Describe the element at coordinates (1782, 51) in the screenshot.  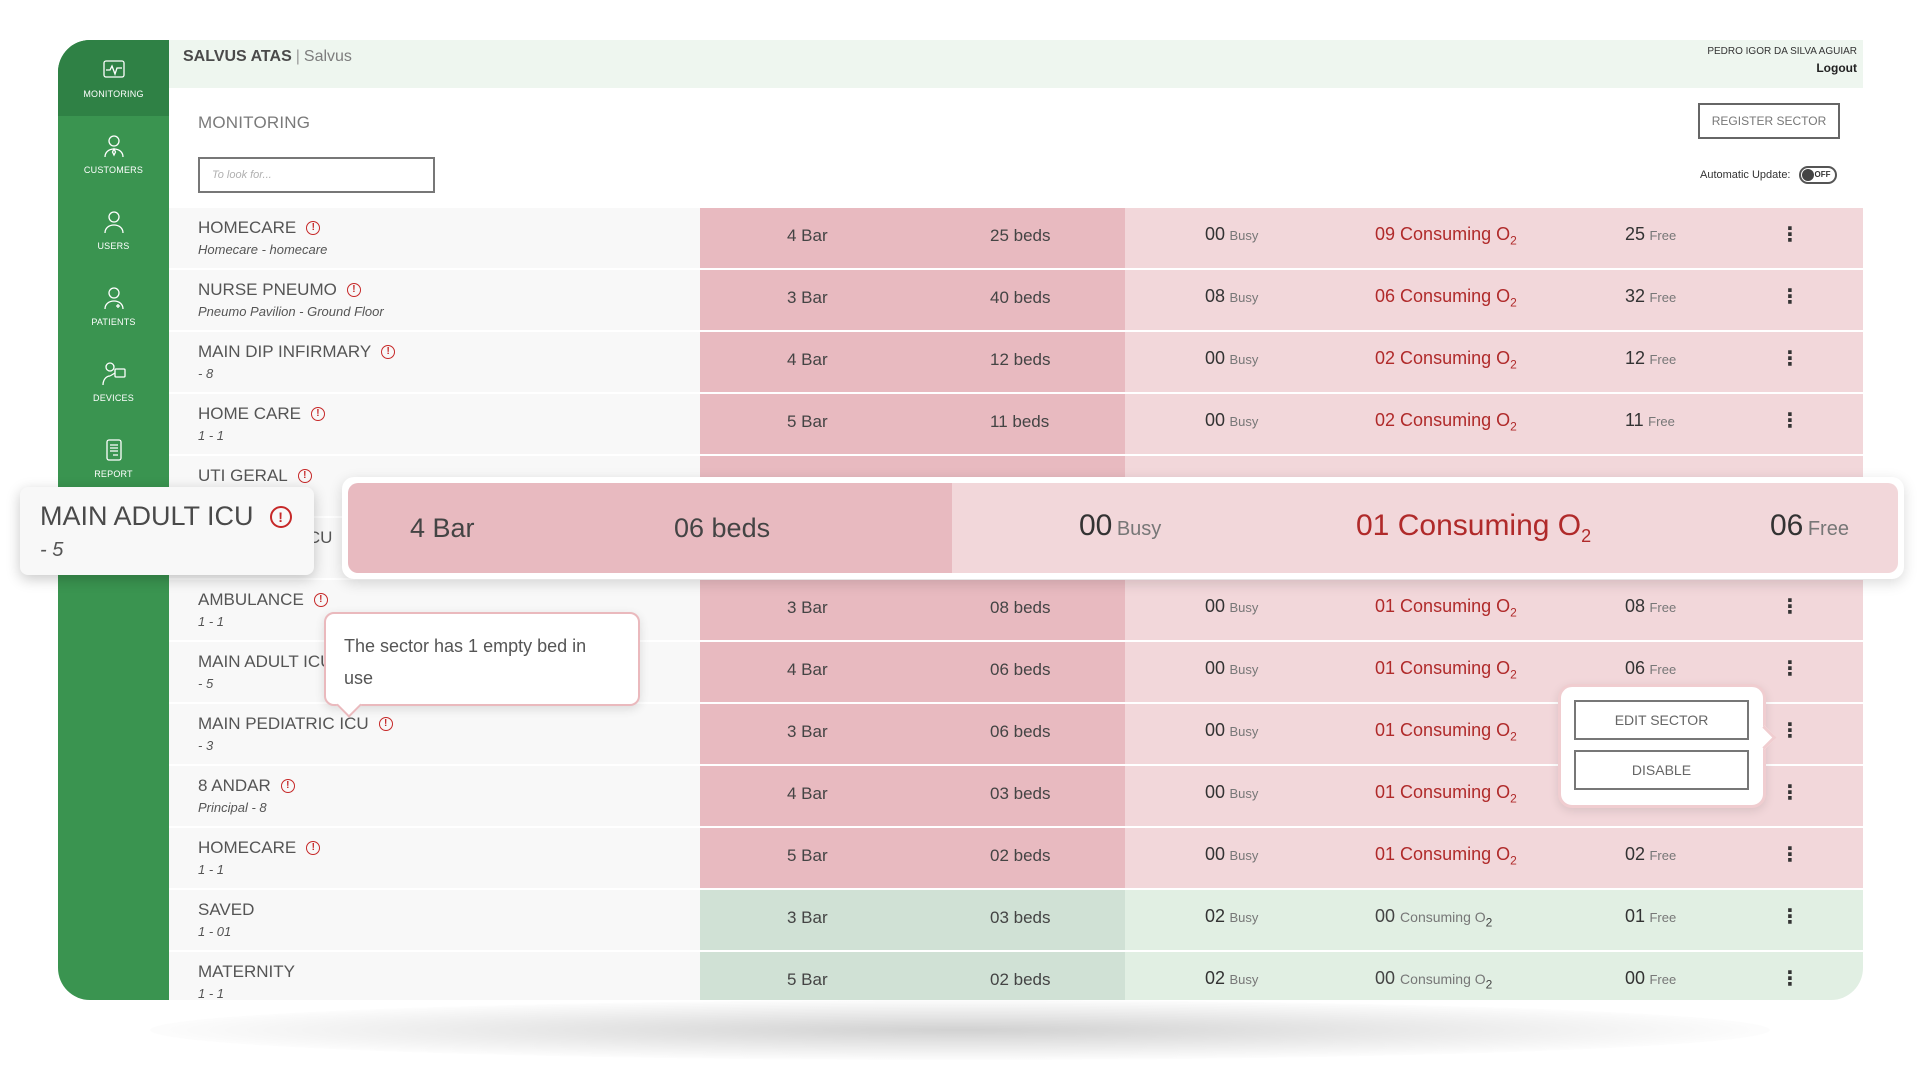
I see `user-name: PEDRO IGOR DA SILVA AGUIAR` at that location.